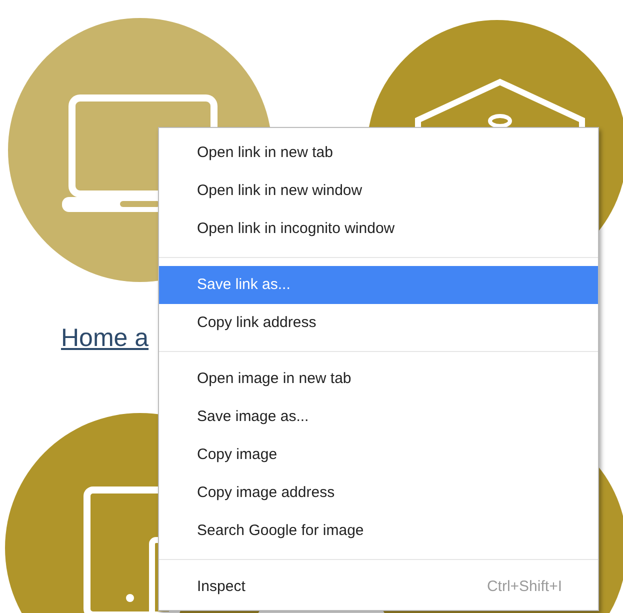  I want to click on menu-item-label: Open image in new tab, so click(274, 378).